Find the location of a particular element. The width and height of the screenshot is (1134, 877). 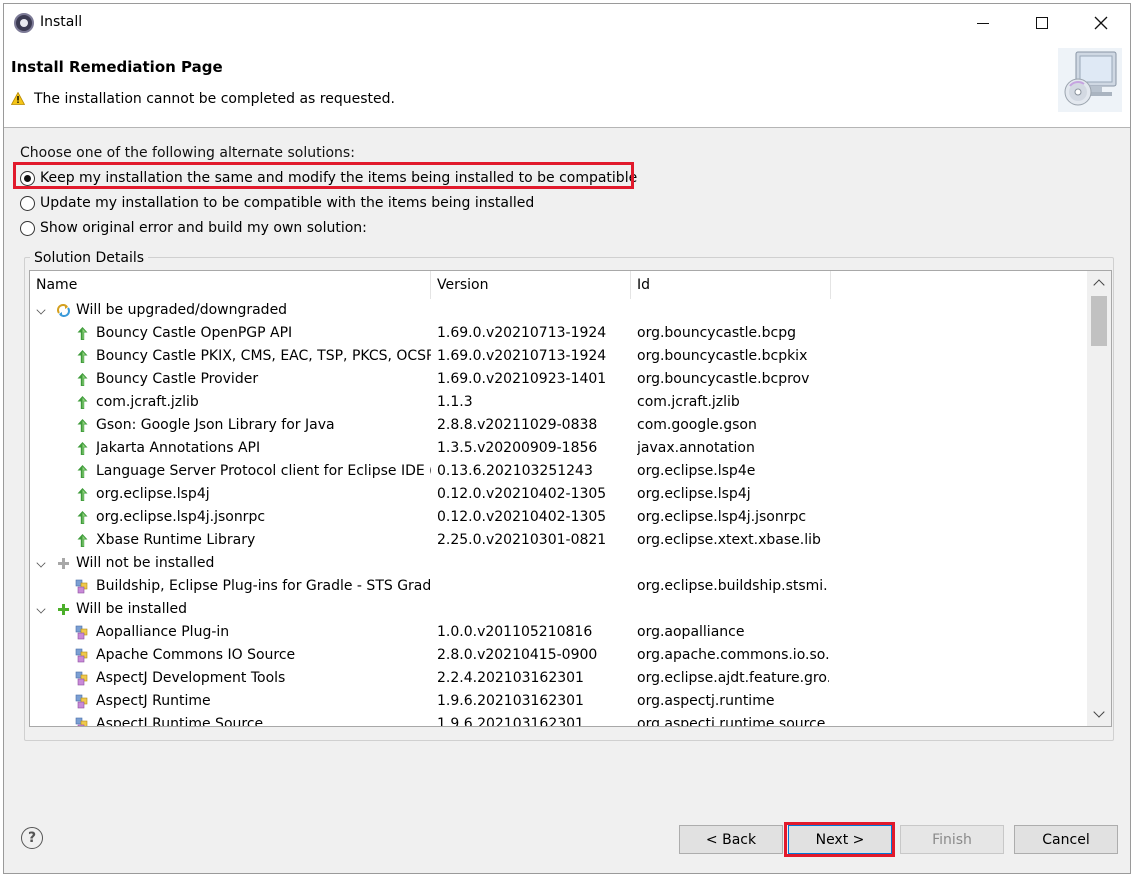

item-id: org.aopalliance is located at coordinates (691, 632).